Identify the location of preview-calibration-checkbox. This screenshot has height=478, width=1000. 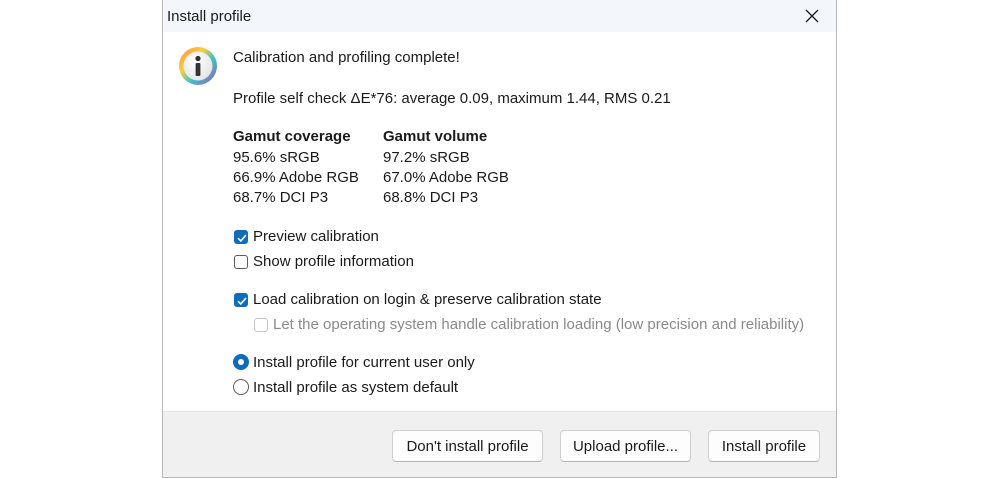
(241, 237).